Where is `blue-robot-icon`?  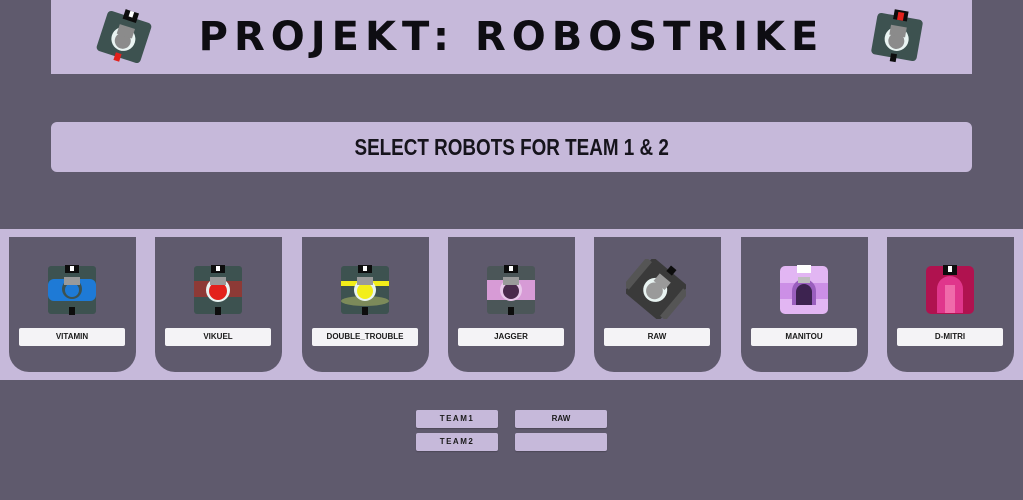
blue-robot-icon is located at coordinates (72, 290).